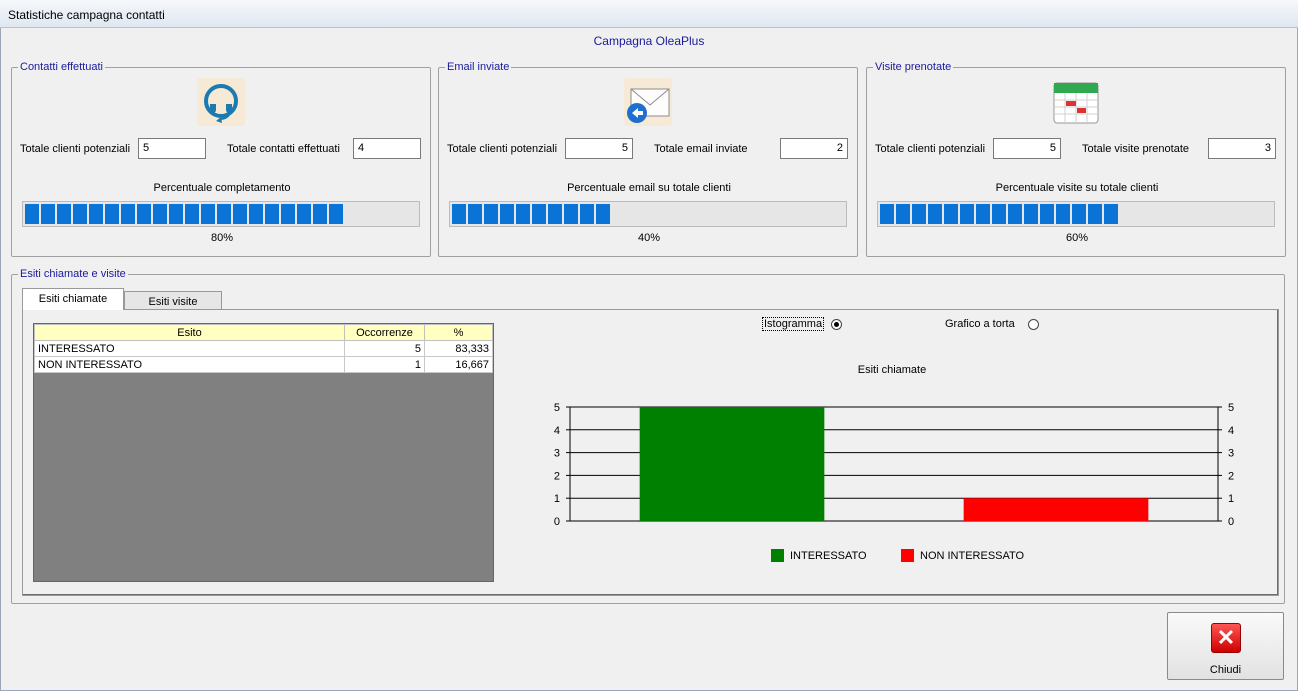  Describe the element at coordinates (837, 324) in the screenshot. I see `radio-istogramma-button` at that location.